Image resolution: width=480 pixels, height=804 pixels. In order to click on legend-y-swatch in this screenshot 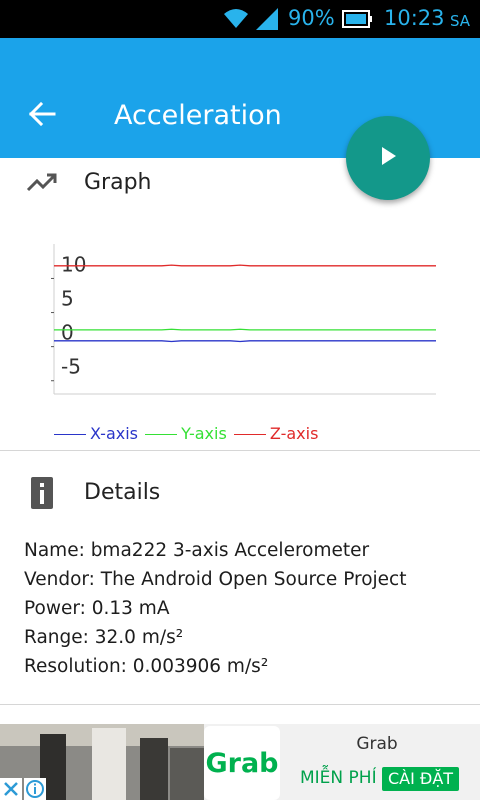, I will do `click(161, 434)`.